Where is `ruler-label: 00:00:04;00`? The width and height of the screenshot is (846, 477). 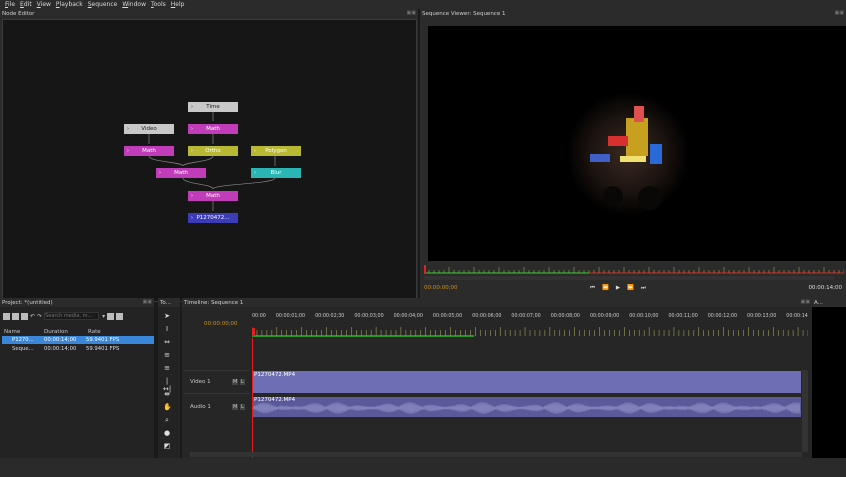 ruler-label: 00:00:04;00 is located at coordinates (408, 316).